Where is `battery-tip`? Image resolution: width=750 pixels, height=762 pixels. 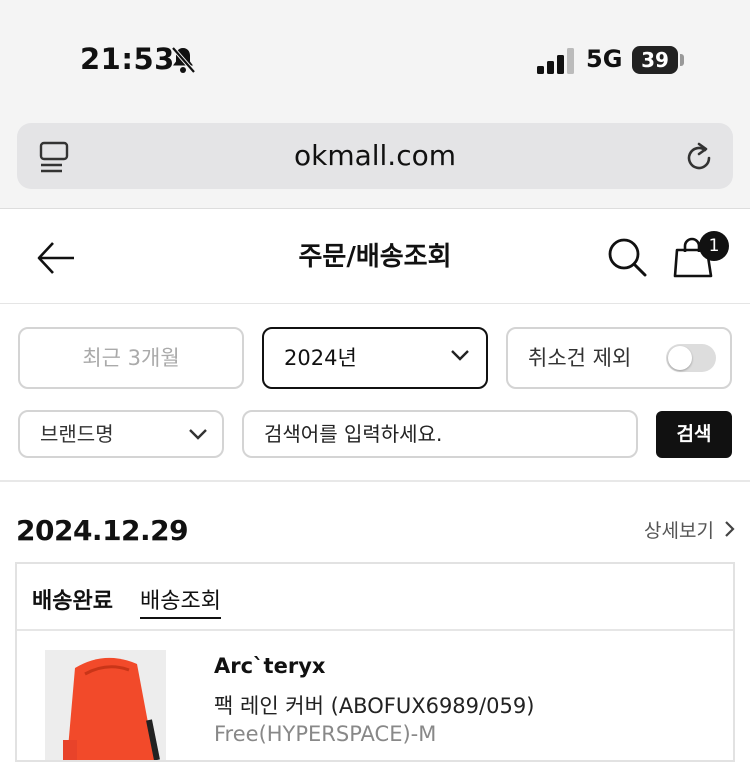
battery-tip is located at coordinates (682, 60).